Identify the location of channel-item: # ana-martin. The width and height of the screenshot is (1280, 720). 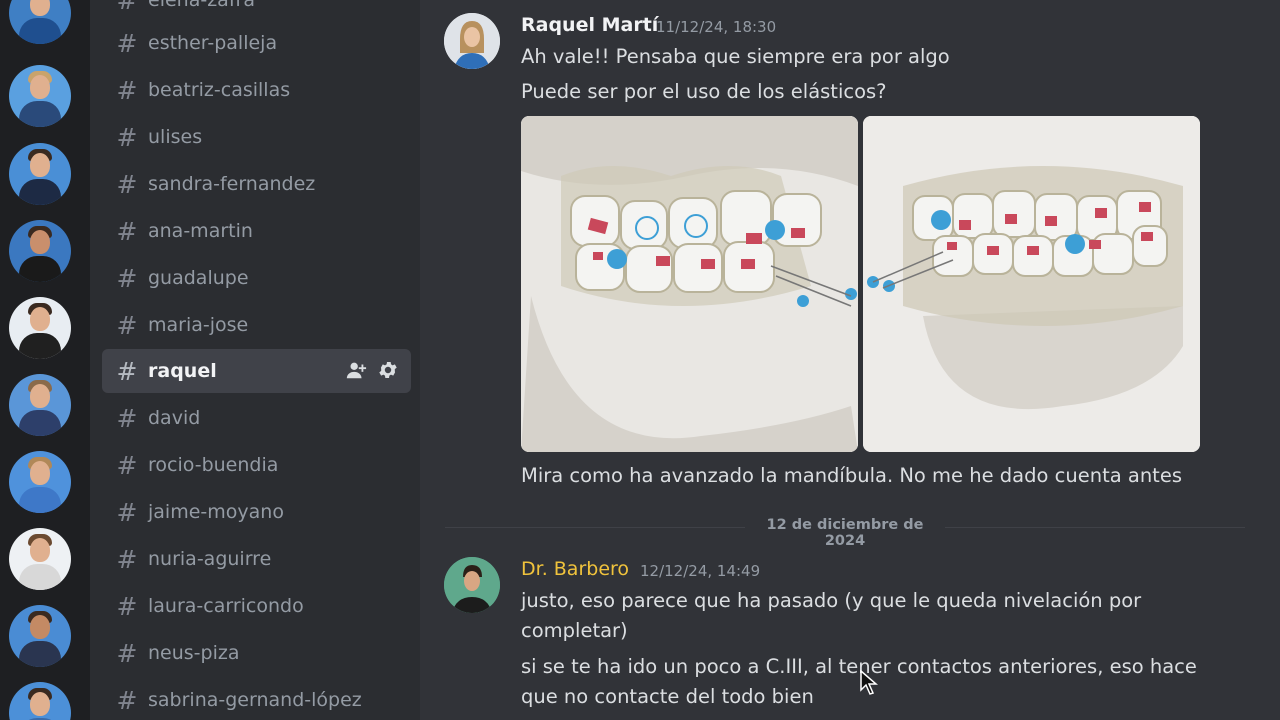
(256, 231).